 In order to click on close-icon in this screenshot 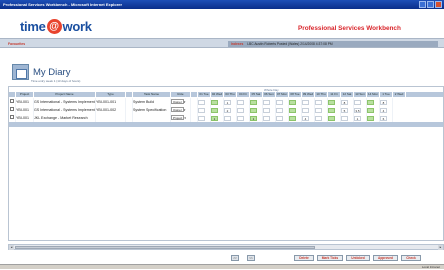, I will do `click(438, 4)`.